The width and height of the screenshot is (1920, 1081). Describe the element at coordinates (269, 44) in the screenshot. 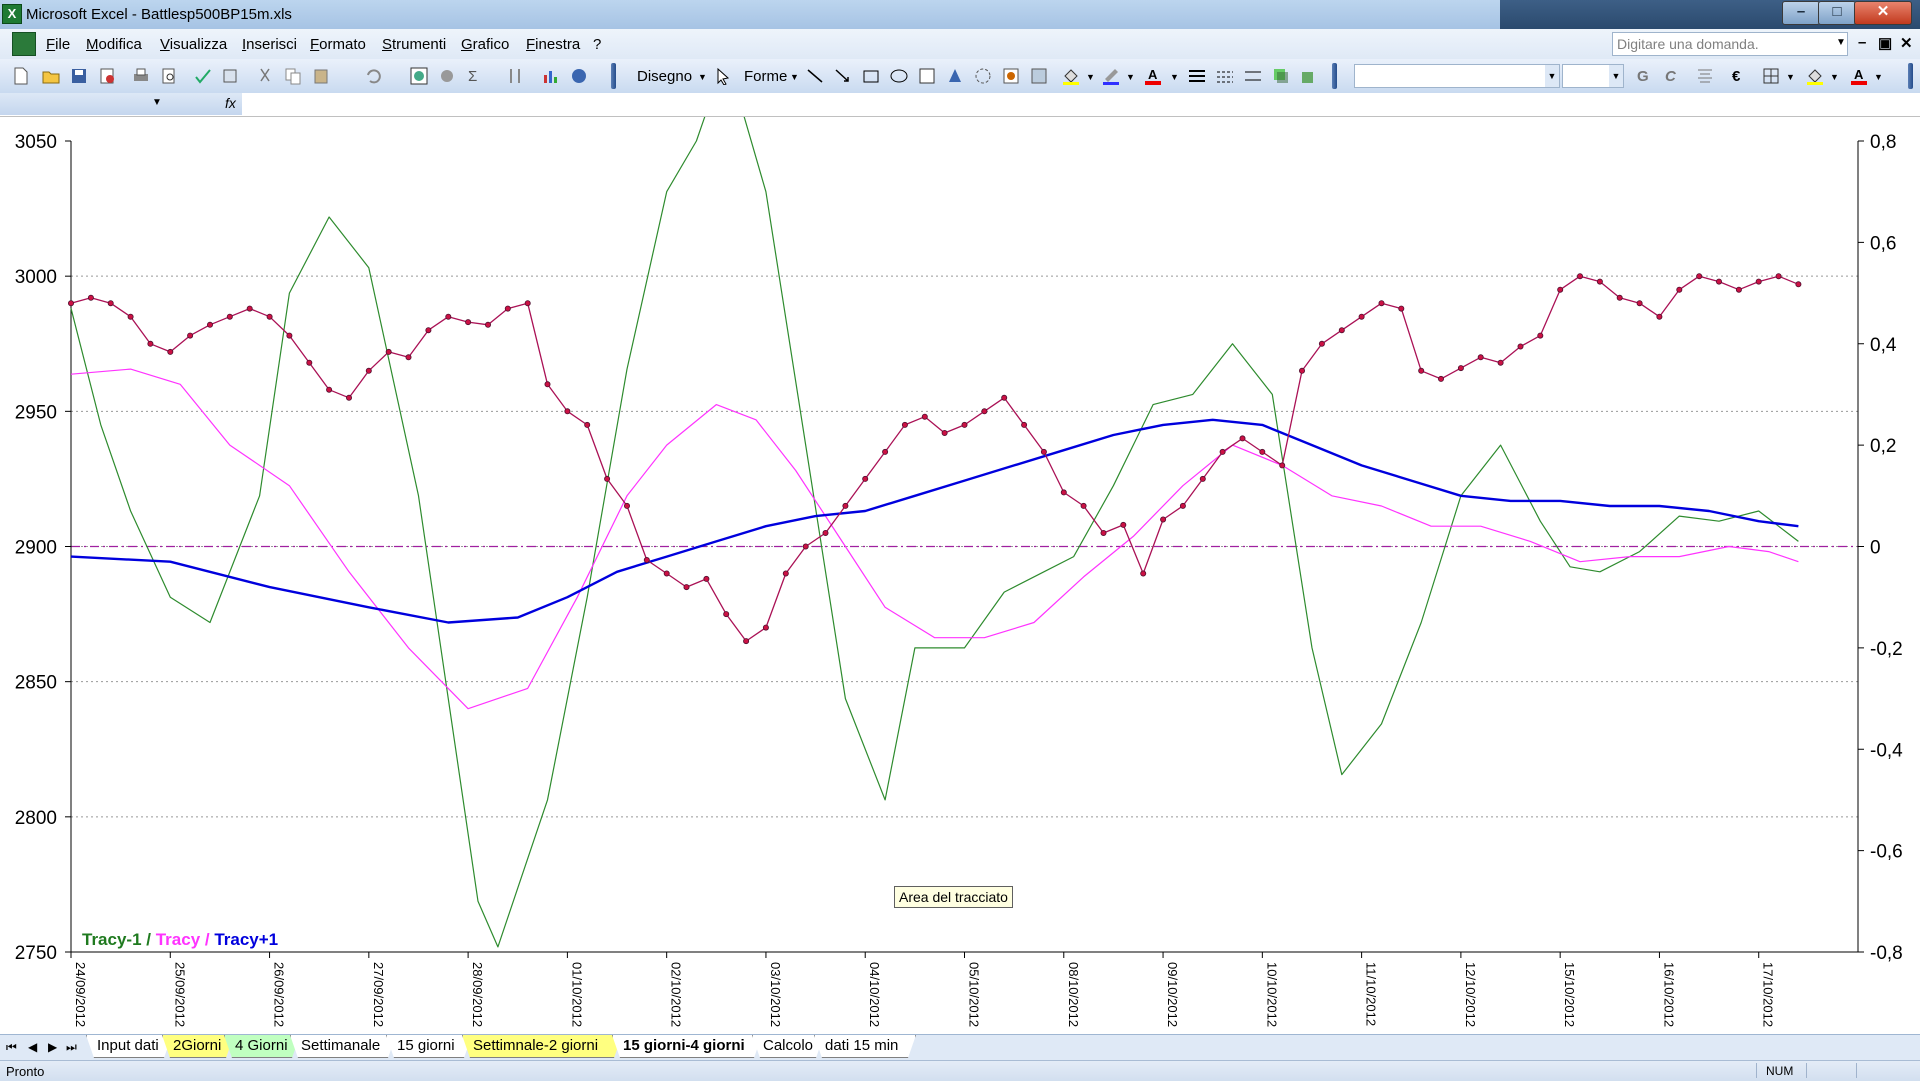

I see `menu-inserisci: Inserisci` at that location.